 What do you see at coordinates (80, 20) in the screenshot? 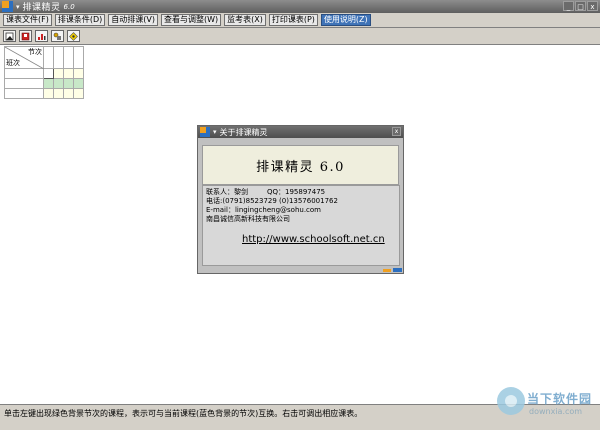
I see `menu-item-conditions: 排课条件(D)` at bounding box center [80, 20].